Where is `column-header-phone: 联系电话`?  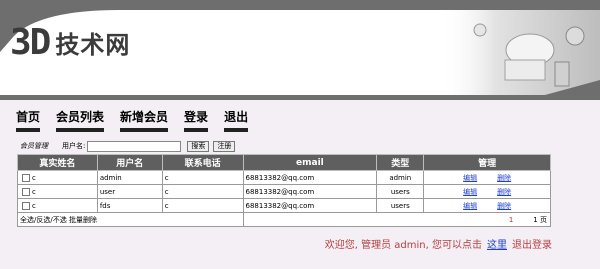 column-header-phone: 联系电话 is located at coordinates (202, 162).